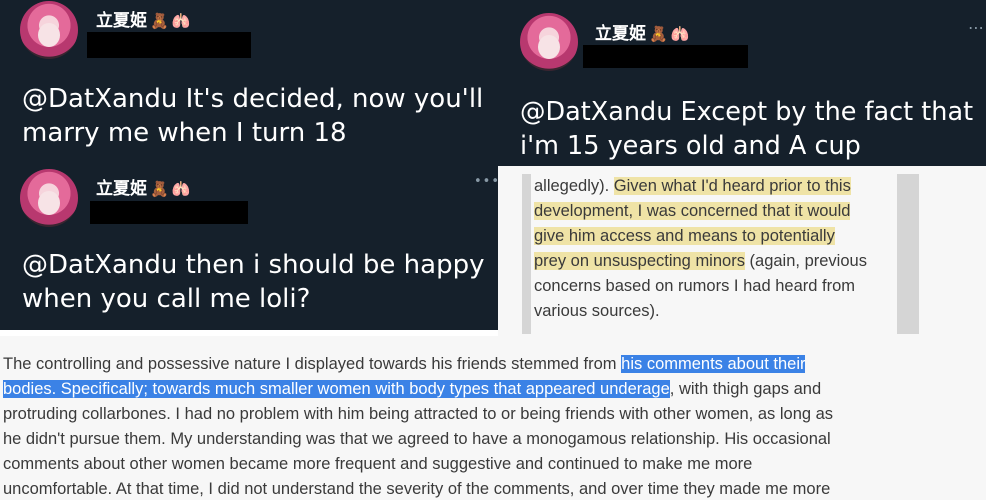 Image resolution: width=986 pixels, height=500 pixels. I want to click on plain-text: allegedly)., so click(574, 186).